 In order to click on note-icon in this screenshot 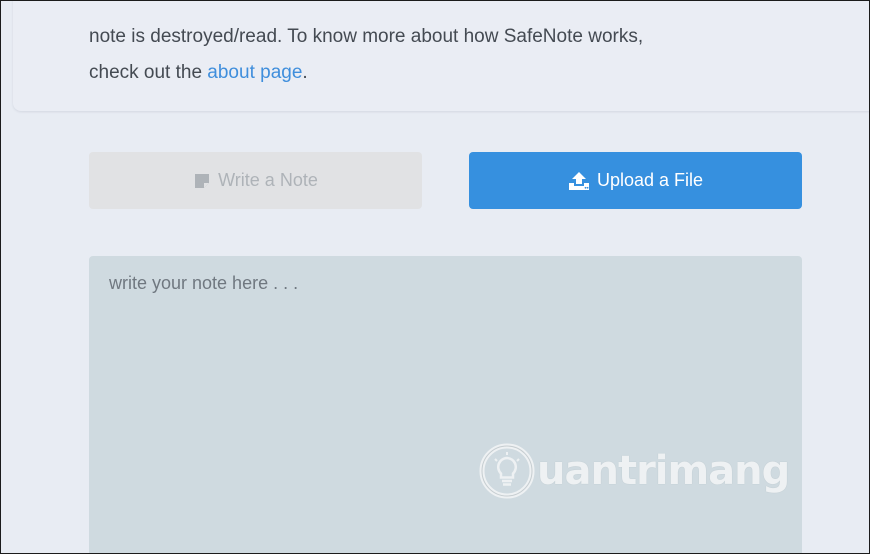, I will do `click(202, 181)`.